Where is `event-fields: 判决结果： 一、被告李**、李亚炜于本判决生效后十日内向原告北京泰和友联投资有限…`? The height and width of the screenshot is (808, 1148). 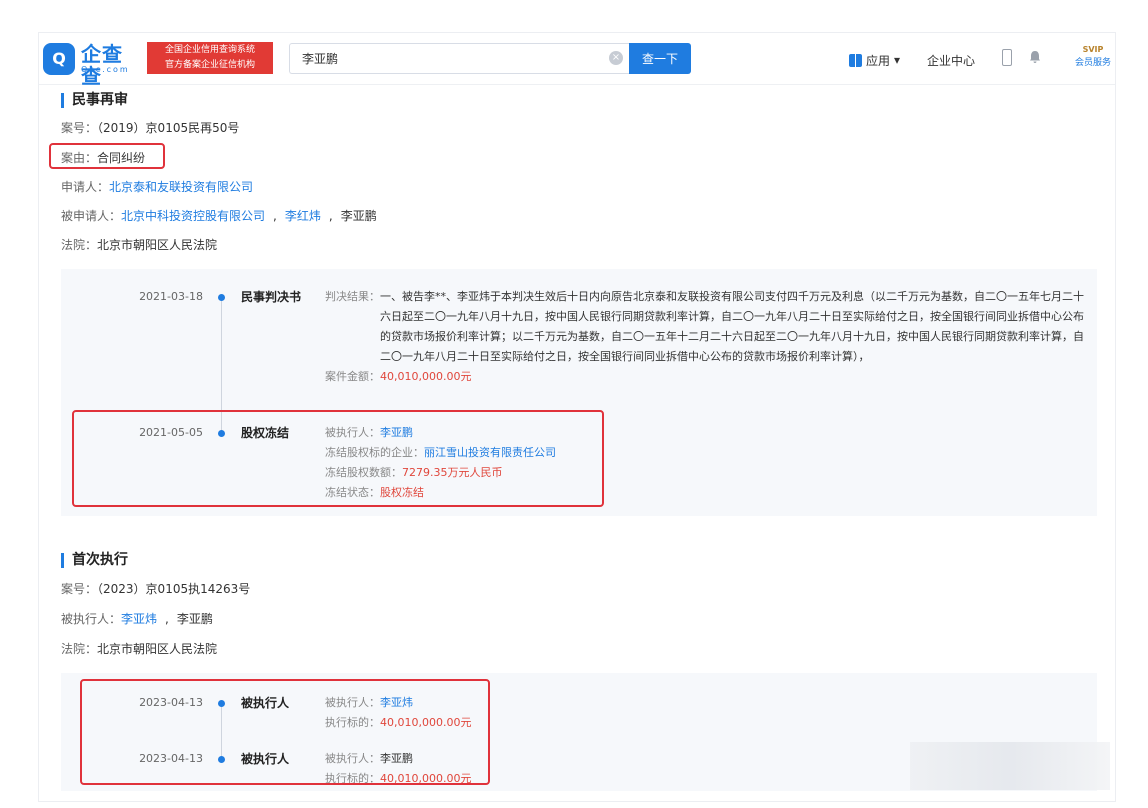
event-fields: 判决结果： 一、被告李**、李亚炜于本判决生效后十日内向原告北京泰和友联投资有限… is located at coordinates (706, 337).